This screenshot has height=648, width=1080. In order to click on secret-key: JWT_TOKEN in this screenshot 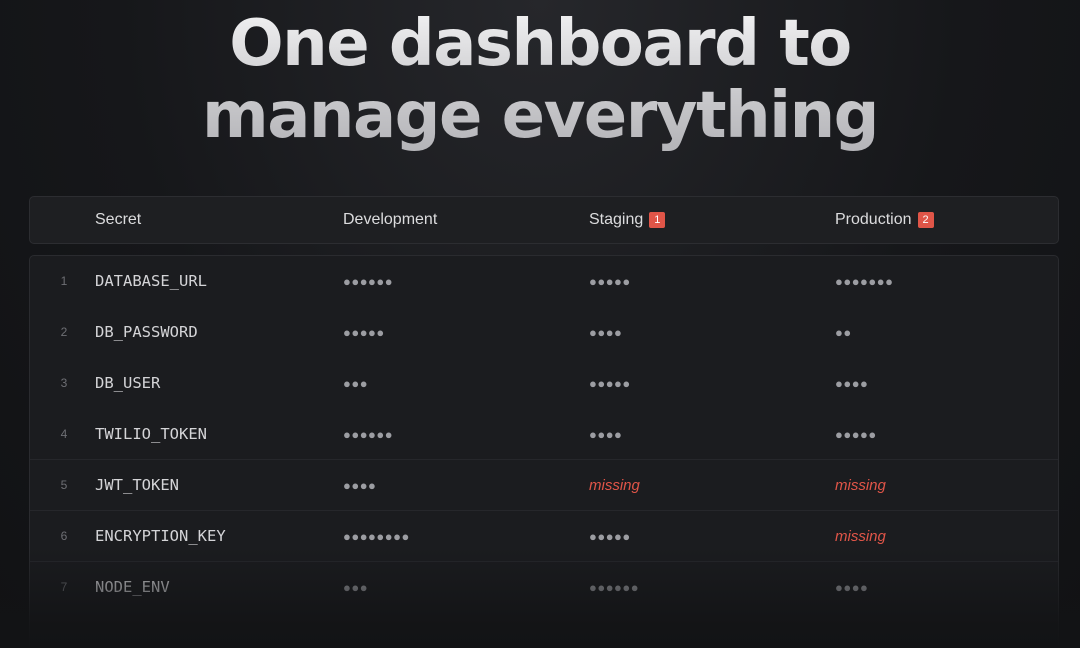, I will do `click(137, 485)`.